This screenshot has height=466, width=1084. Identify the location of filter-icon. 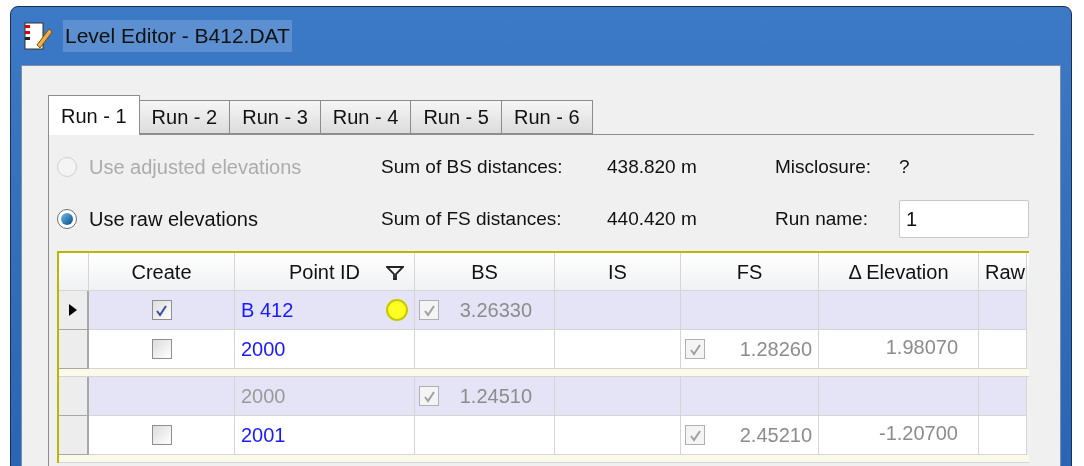
(395, 273).